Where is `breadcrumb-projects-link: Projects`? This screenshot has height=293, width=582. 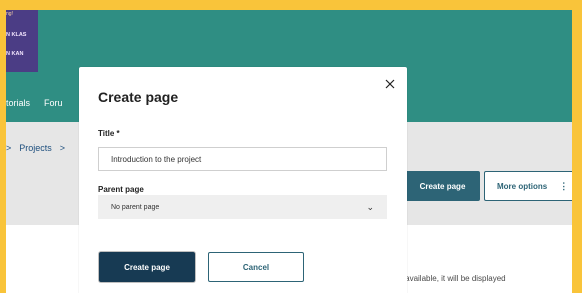
breadcrumb-projects-link: Projects is located at coordinates (35, 148).